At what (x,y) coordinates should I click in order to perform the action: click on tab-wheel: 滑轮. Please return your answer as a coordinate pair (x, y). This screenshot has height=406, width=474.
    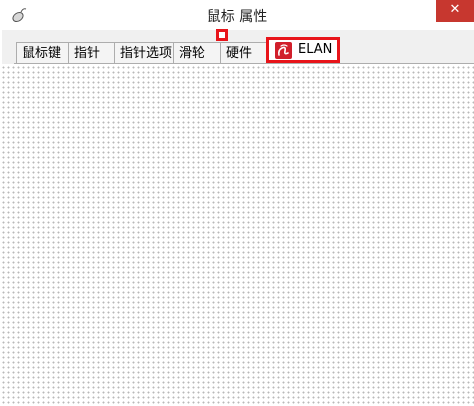
    Looking at the image, I should click on (197, 53).